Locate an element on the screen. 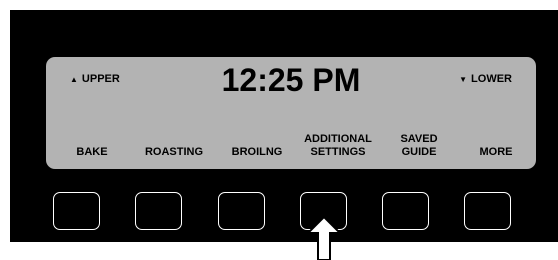  roasting-key is located at coordinates (158, 211).